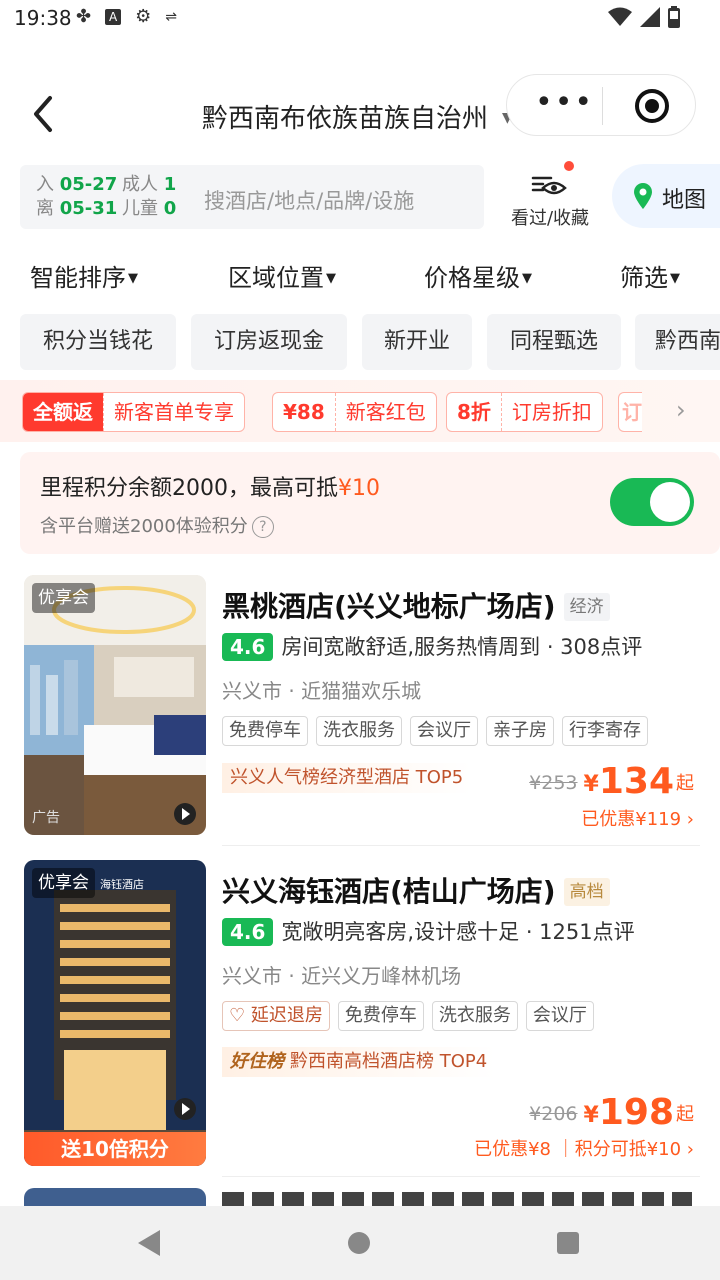 The width and height of the screenshot is (720, 1280). I want to click on facility-tag: 亲子房, so click(520, 731).